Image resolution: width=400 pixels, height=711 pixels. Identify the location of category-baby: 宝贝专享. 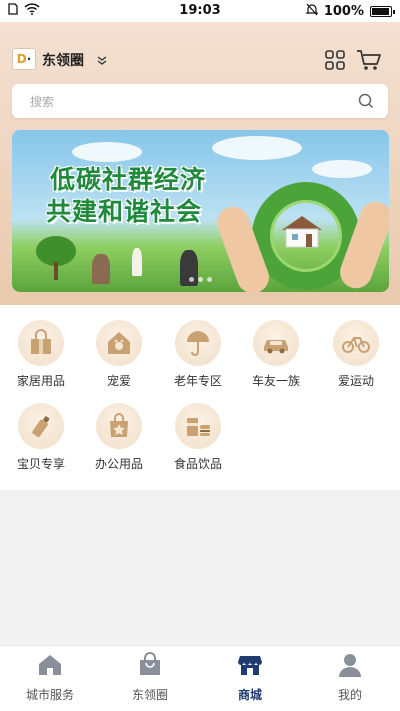
(41, 437).